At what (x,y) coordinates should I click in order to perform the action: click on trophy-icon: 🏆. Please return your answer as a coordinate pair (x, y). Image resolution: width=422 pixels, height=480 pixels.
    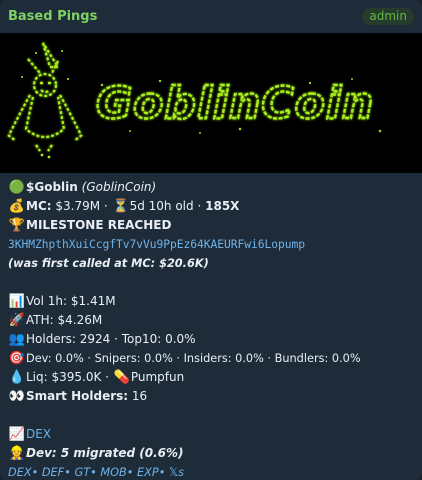
    Looking at the image, I should click on (17, 225).